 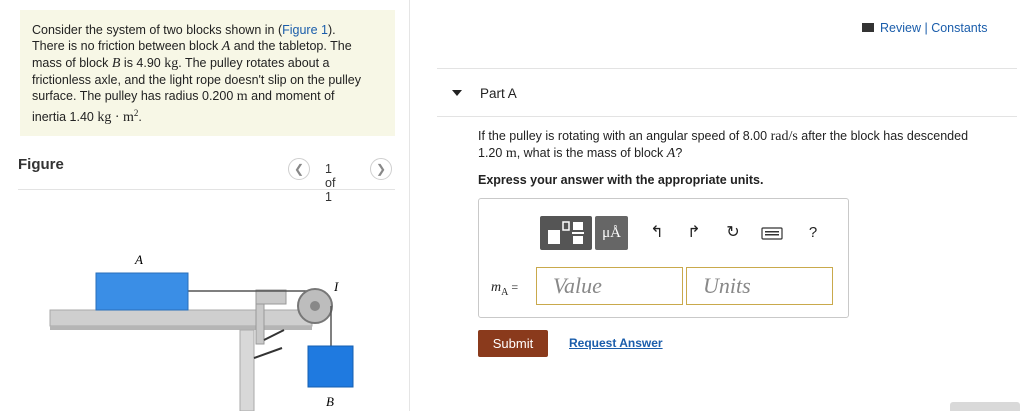 What do you see at coordinates (900, 28) in the screenshot?
I see `review-link: Review` at bounding box center [900, 28].